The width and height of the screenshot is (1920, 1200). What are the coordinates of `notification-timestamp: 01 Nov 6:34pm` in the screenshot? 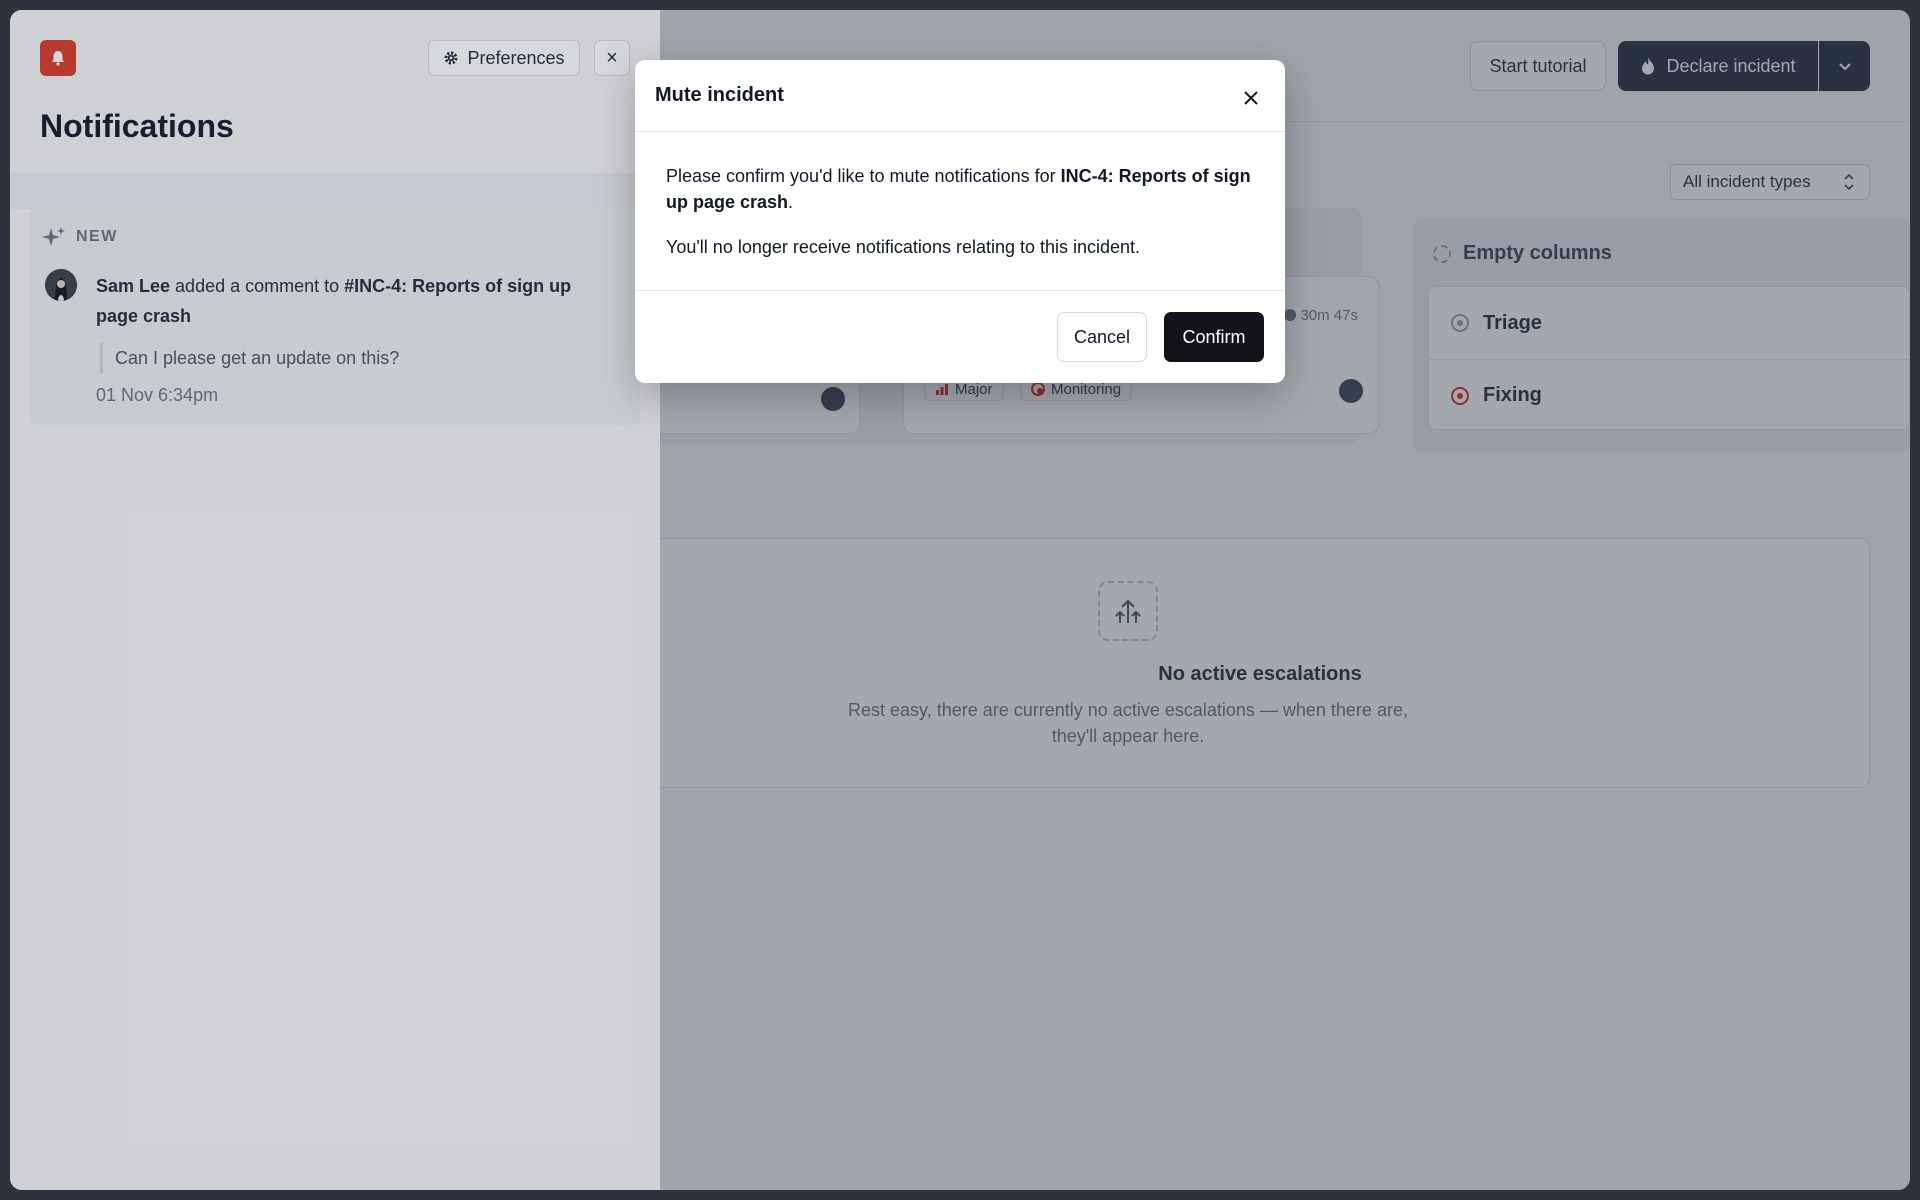 It's located at (157, 395).